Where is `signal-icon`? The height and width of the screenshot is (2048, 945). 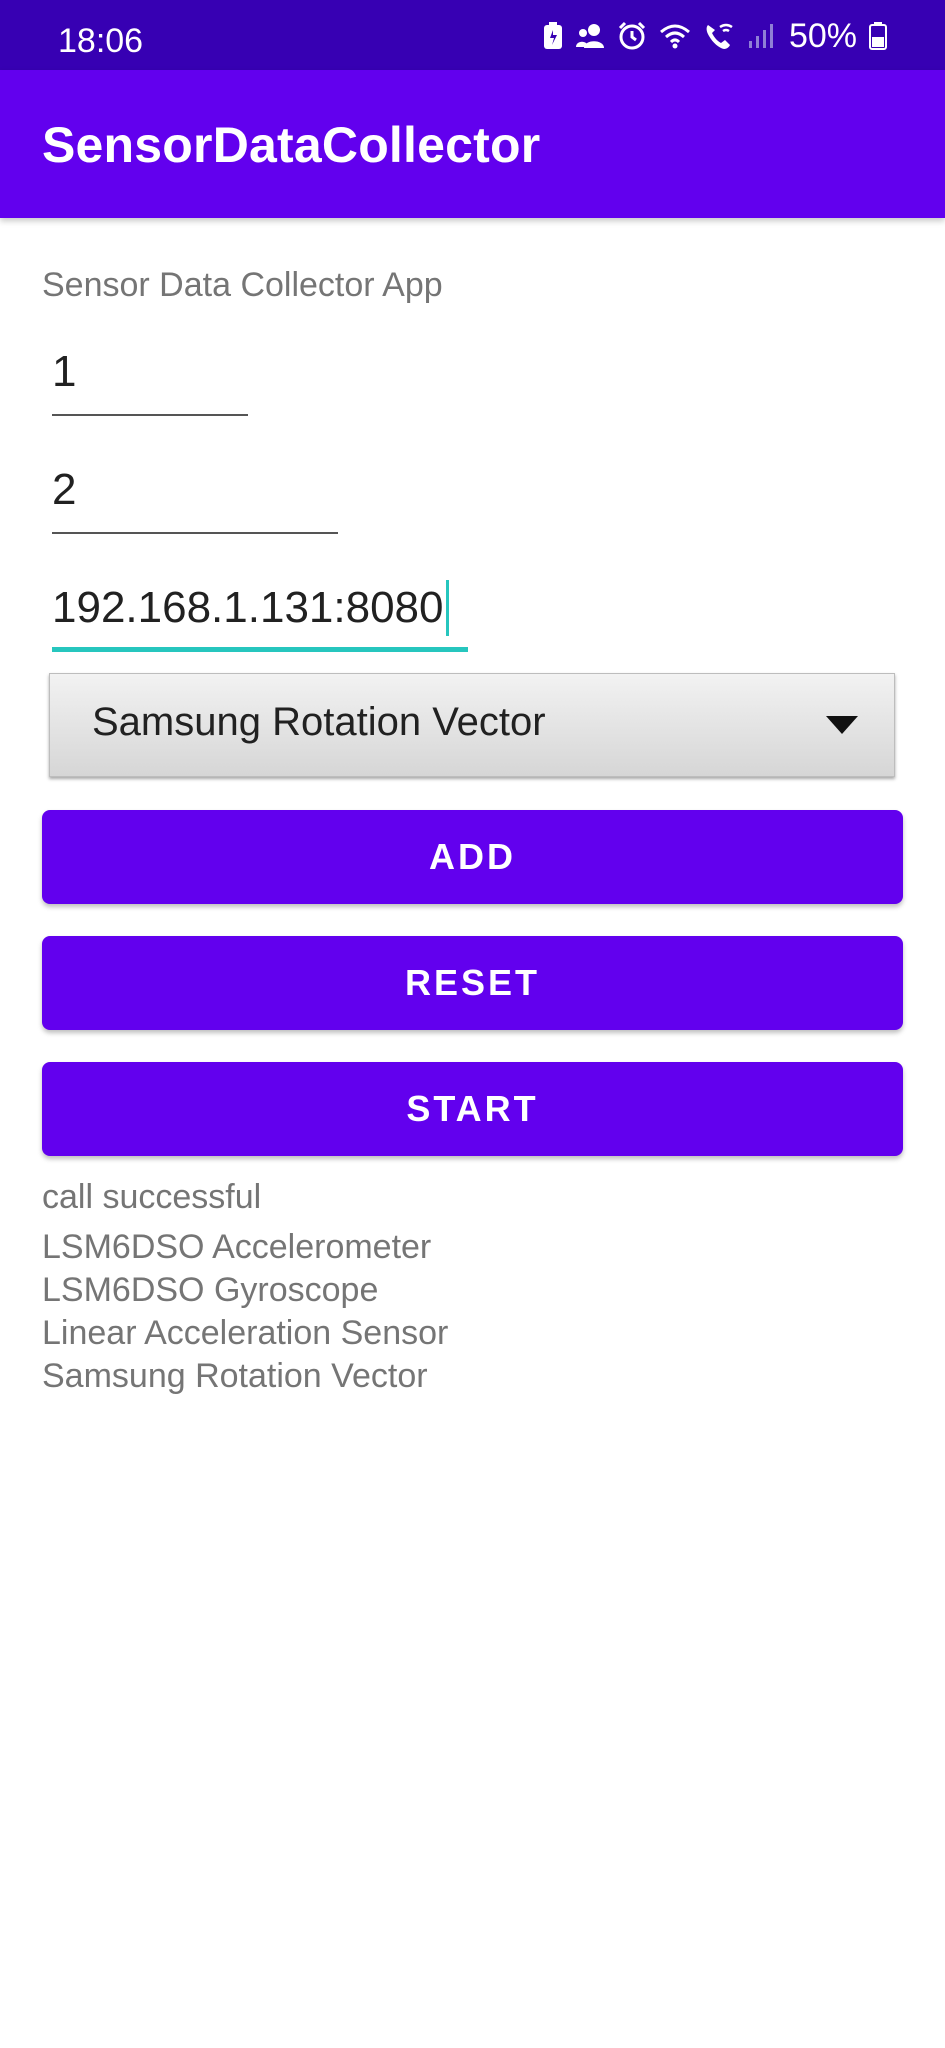 signal-icon is located at coordinates (761, 36).